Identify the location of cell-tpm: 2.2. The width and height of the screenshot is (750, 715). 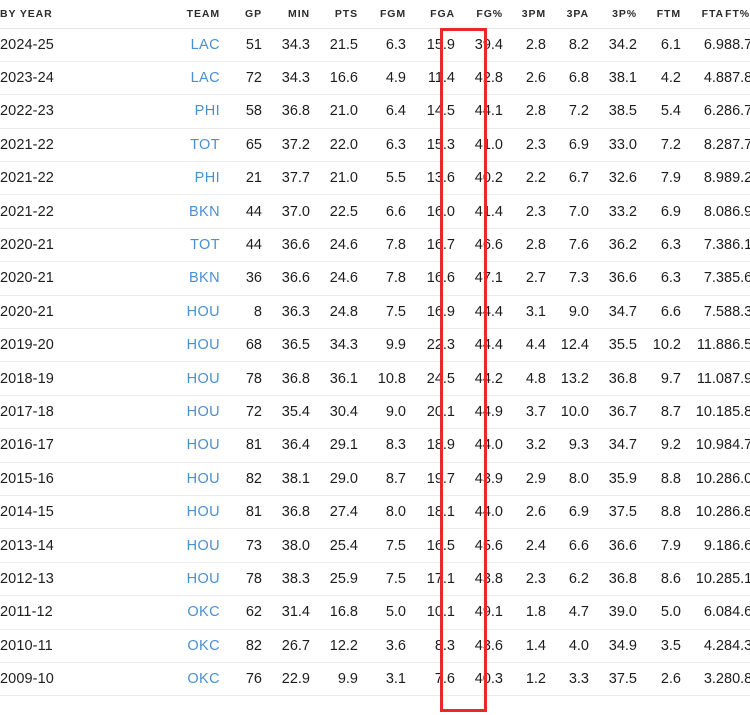
(524, 178).